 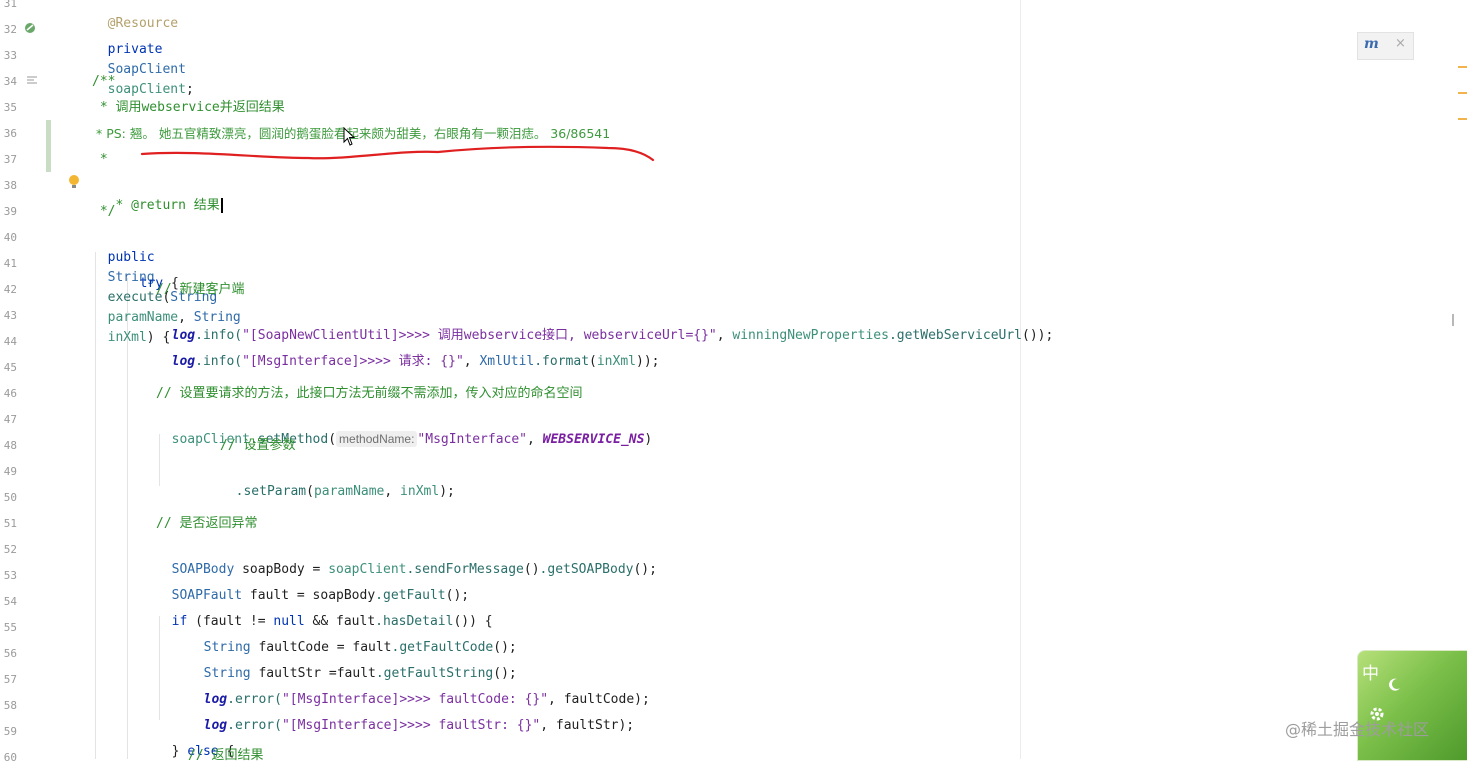 I want to click on line-number: 34, so click(x=10, y=81).